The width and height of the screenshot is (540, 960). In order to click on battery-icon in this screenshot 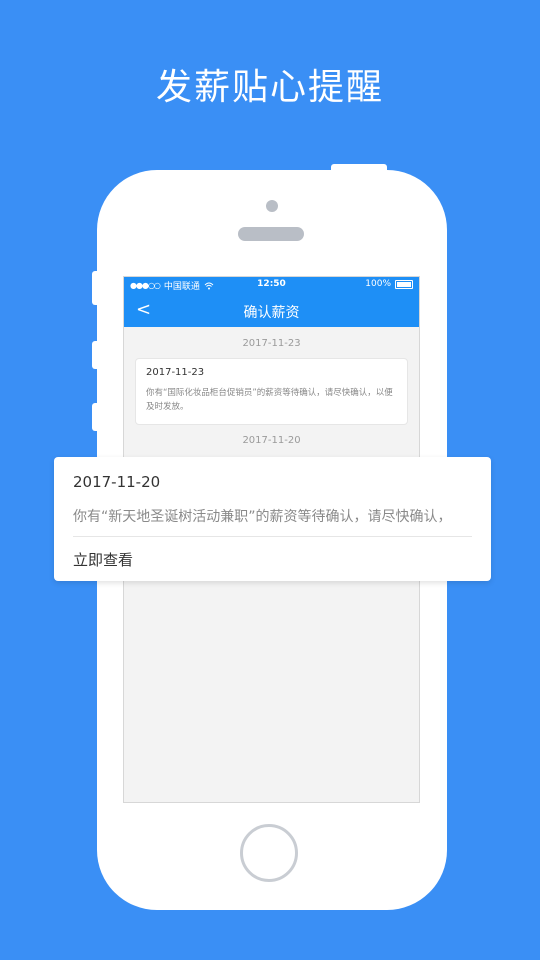, I will do `click(404, 284)`.